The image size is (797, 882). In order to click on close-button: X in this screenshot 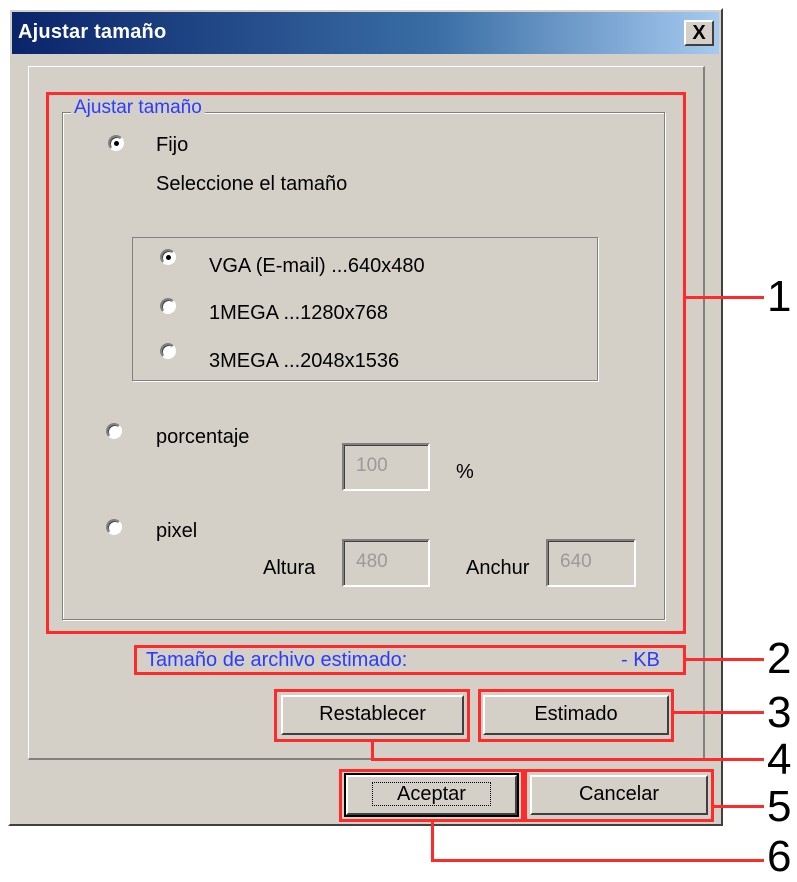, I will do `click(699, 33)`.